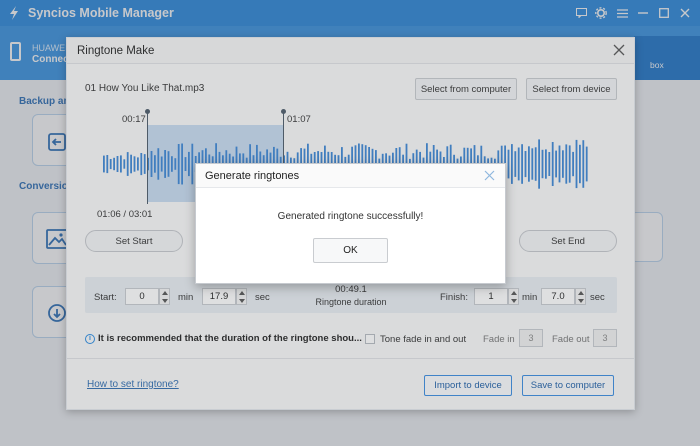  What do you see at coordinates (350, 250) in the screenshot?
I see `ok-button: OK` at bounding box center [350, 250].